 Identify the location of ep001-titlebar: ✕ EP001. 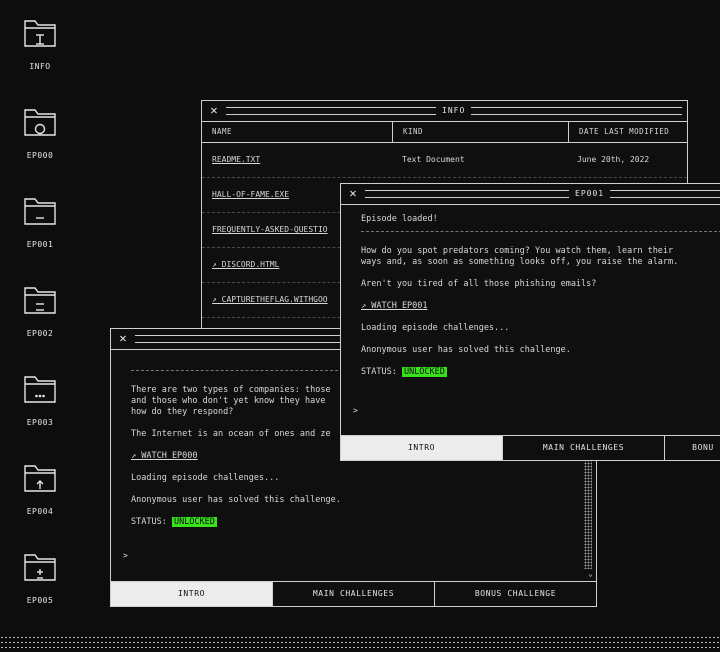
(530, 194).